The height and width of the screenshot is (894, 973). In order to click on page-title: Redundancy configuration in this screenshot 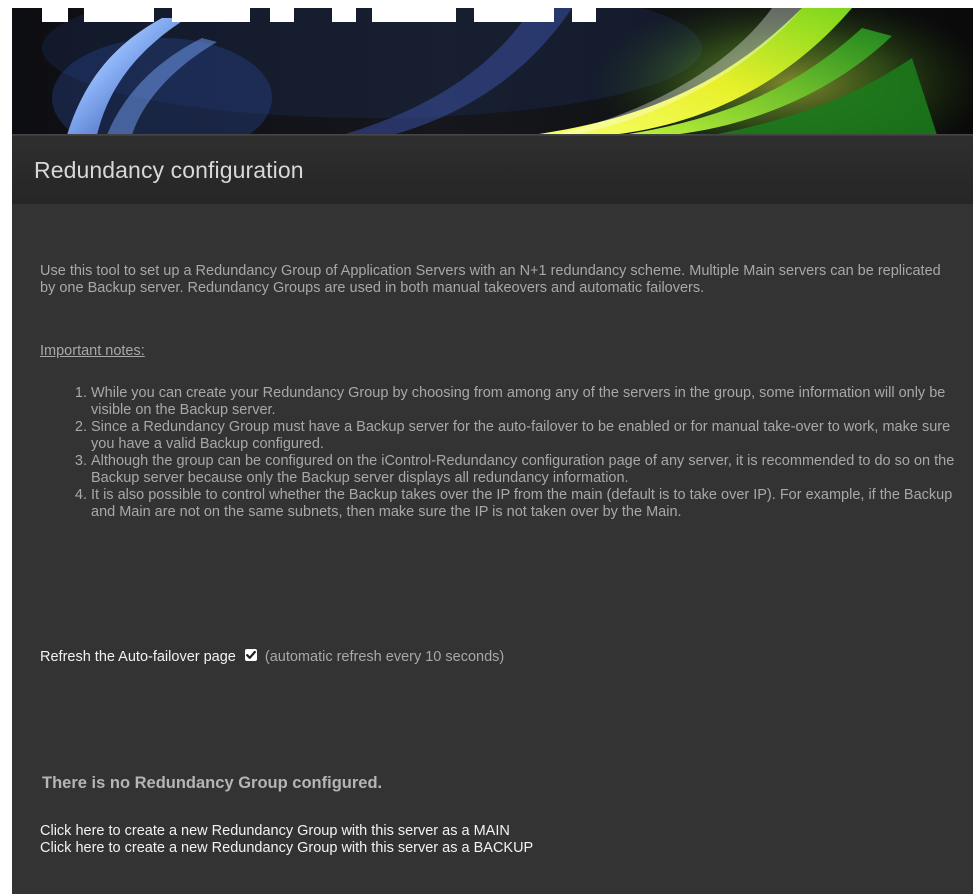, I will do `click(169, 170)`.